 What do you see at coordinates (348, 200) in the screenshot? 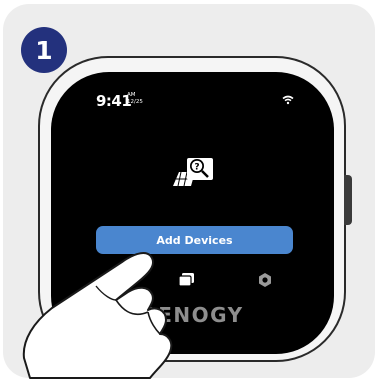
I see `device-side-button` at bounding box center [348, 200].